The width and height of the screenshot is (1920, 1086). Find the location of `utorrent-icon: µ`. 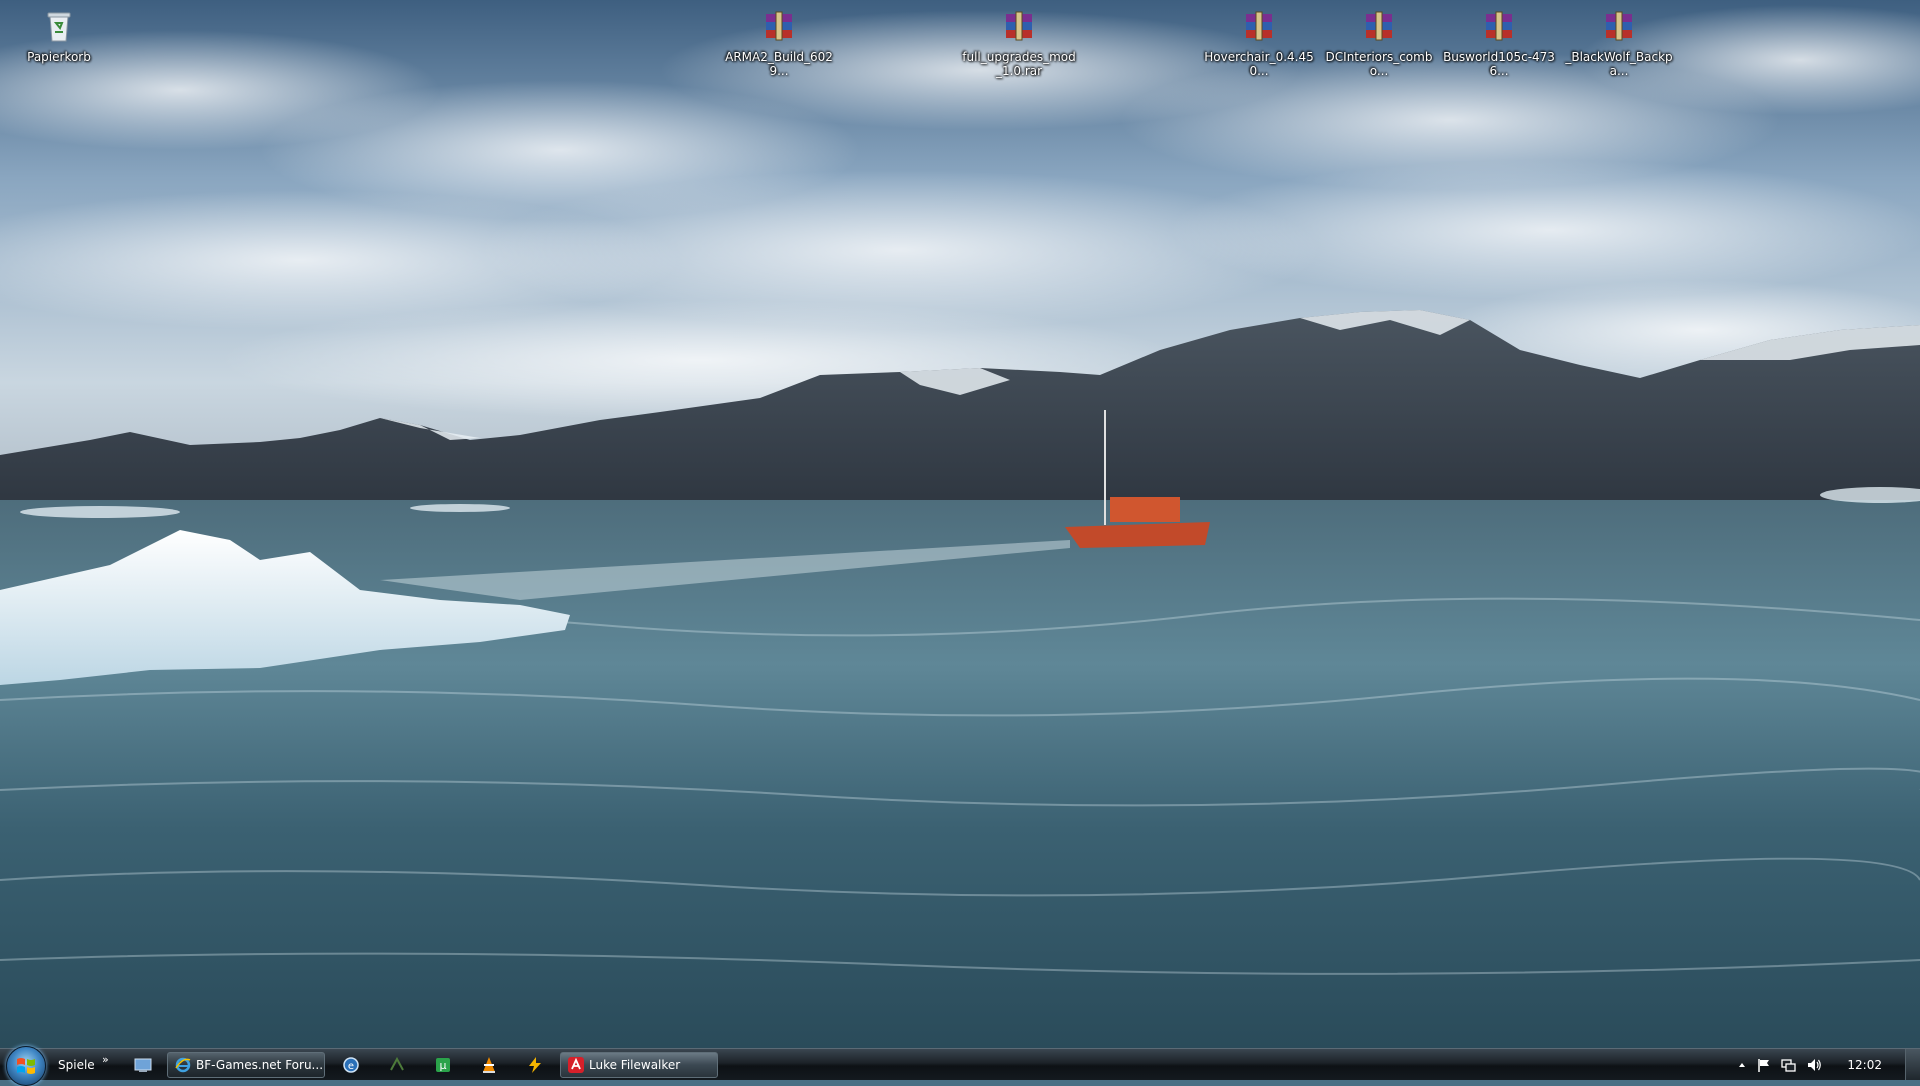

utorrent-icon: µ is located at coordinates (443, 1065).